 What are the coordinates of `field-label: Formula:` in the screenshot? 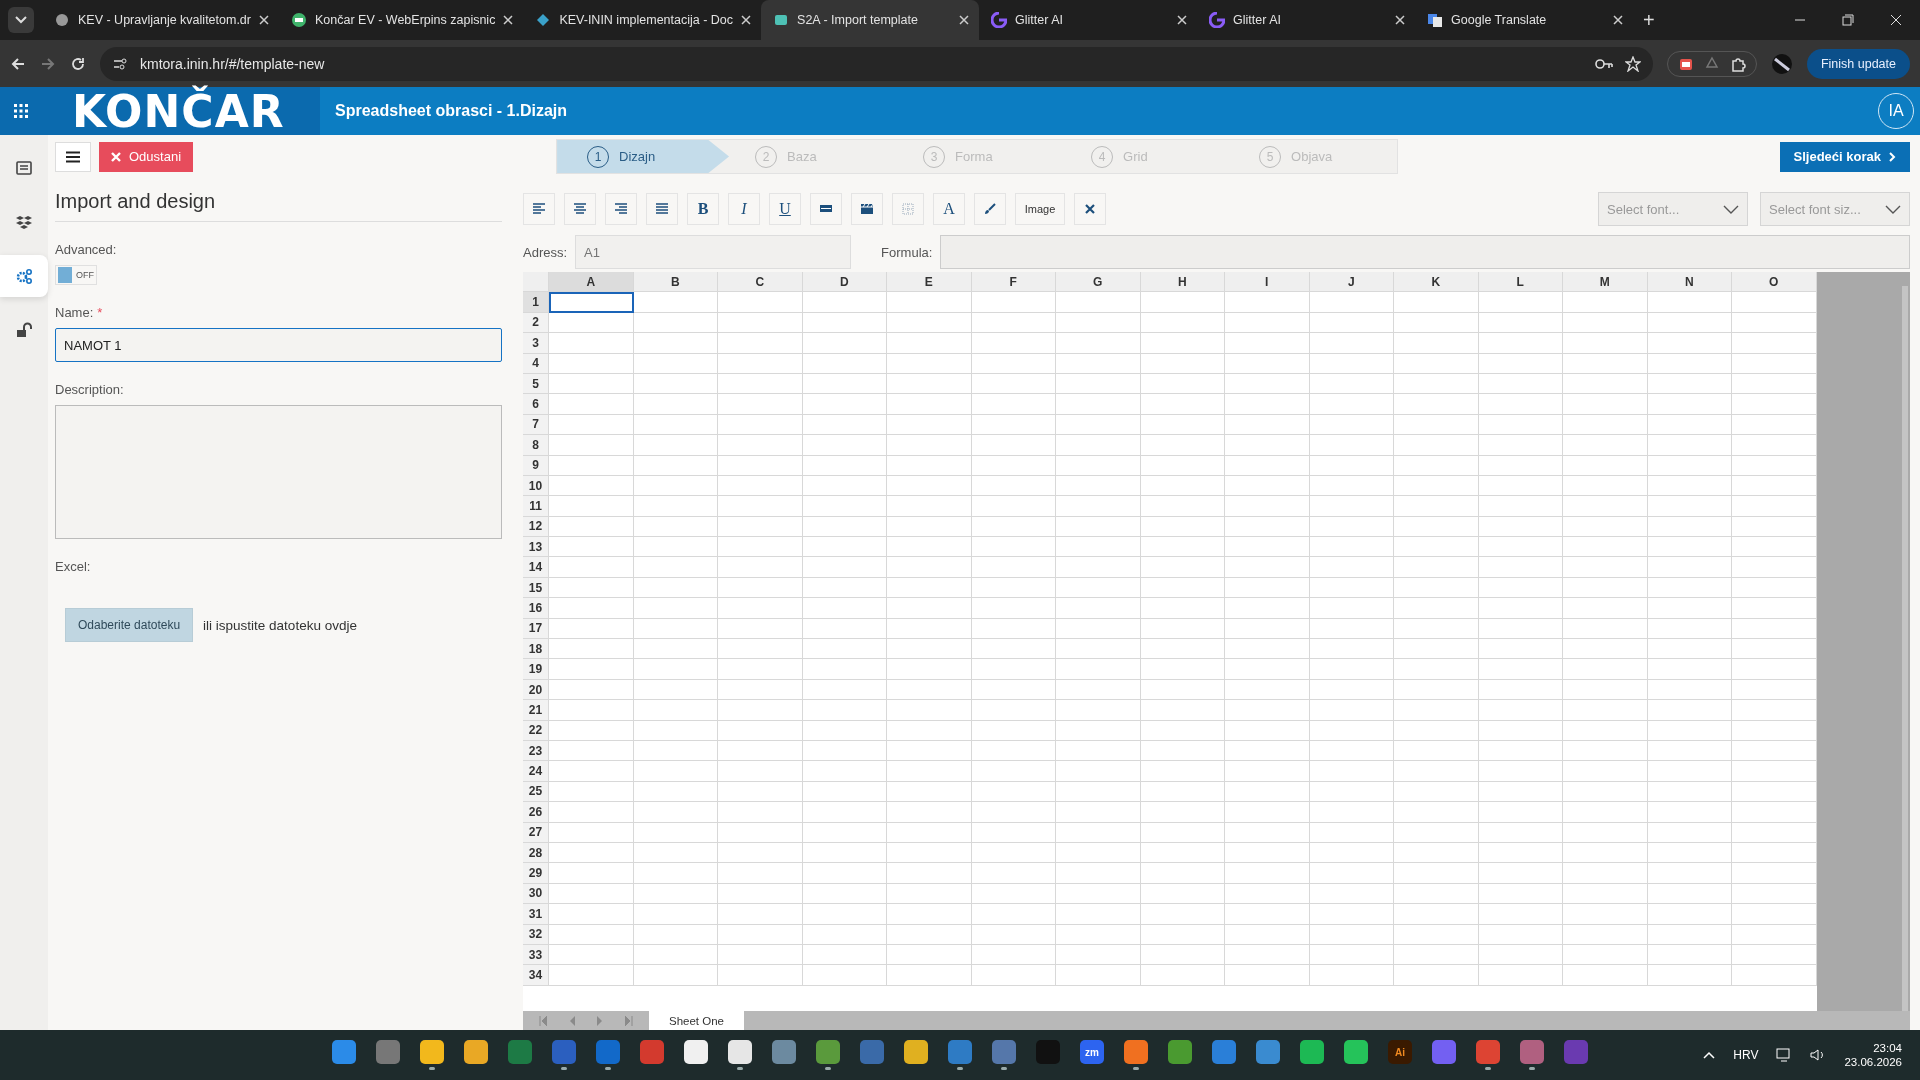 It's located at (907, 252).